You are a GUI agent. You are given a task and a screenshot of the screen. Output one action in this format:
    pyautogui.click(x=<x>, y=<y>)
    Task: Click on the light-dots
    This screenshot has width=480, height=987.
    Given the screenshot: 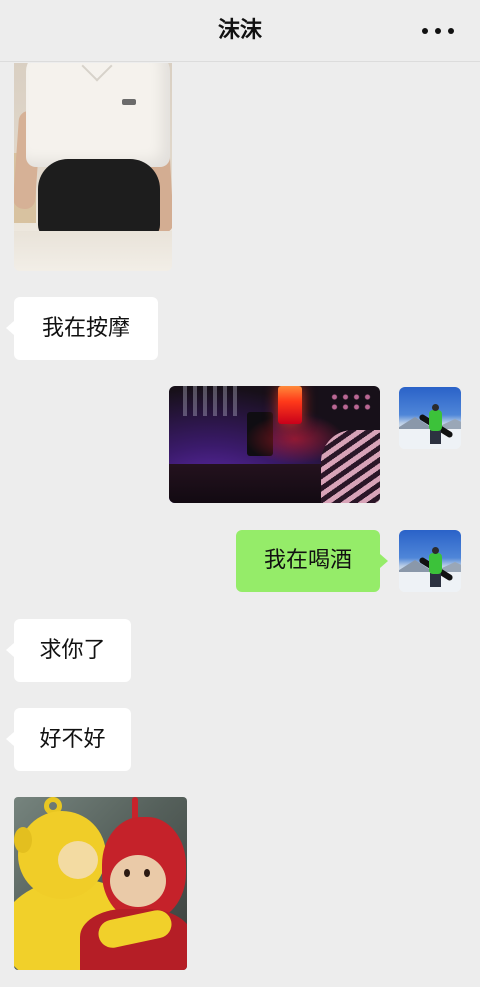 What is the action you would take?
    pyautogui.click(x=352, y=402)
    